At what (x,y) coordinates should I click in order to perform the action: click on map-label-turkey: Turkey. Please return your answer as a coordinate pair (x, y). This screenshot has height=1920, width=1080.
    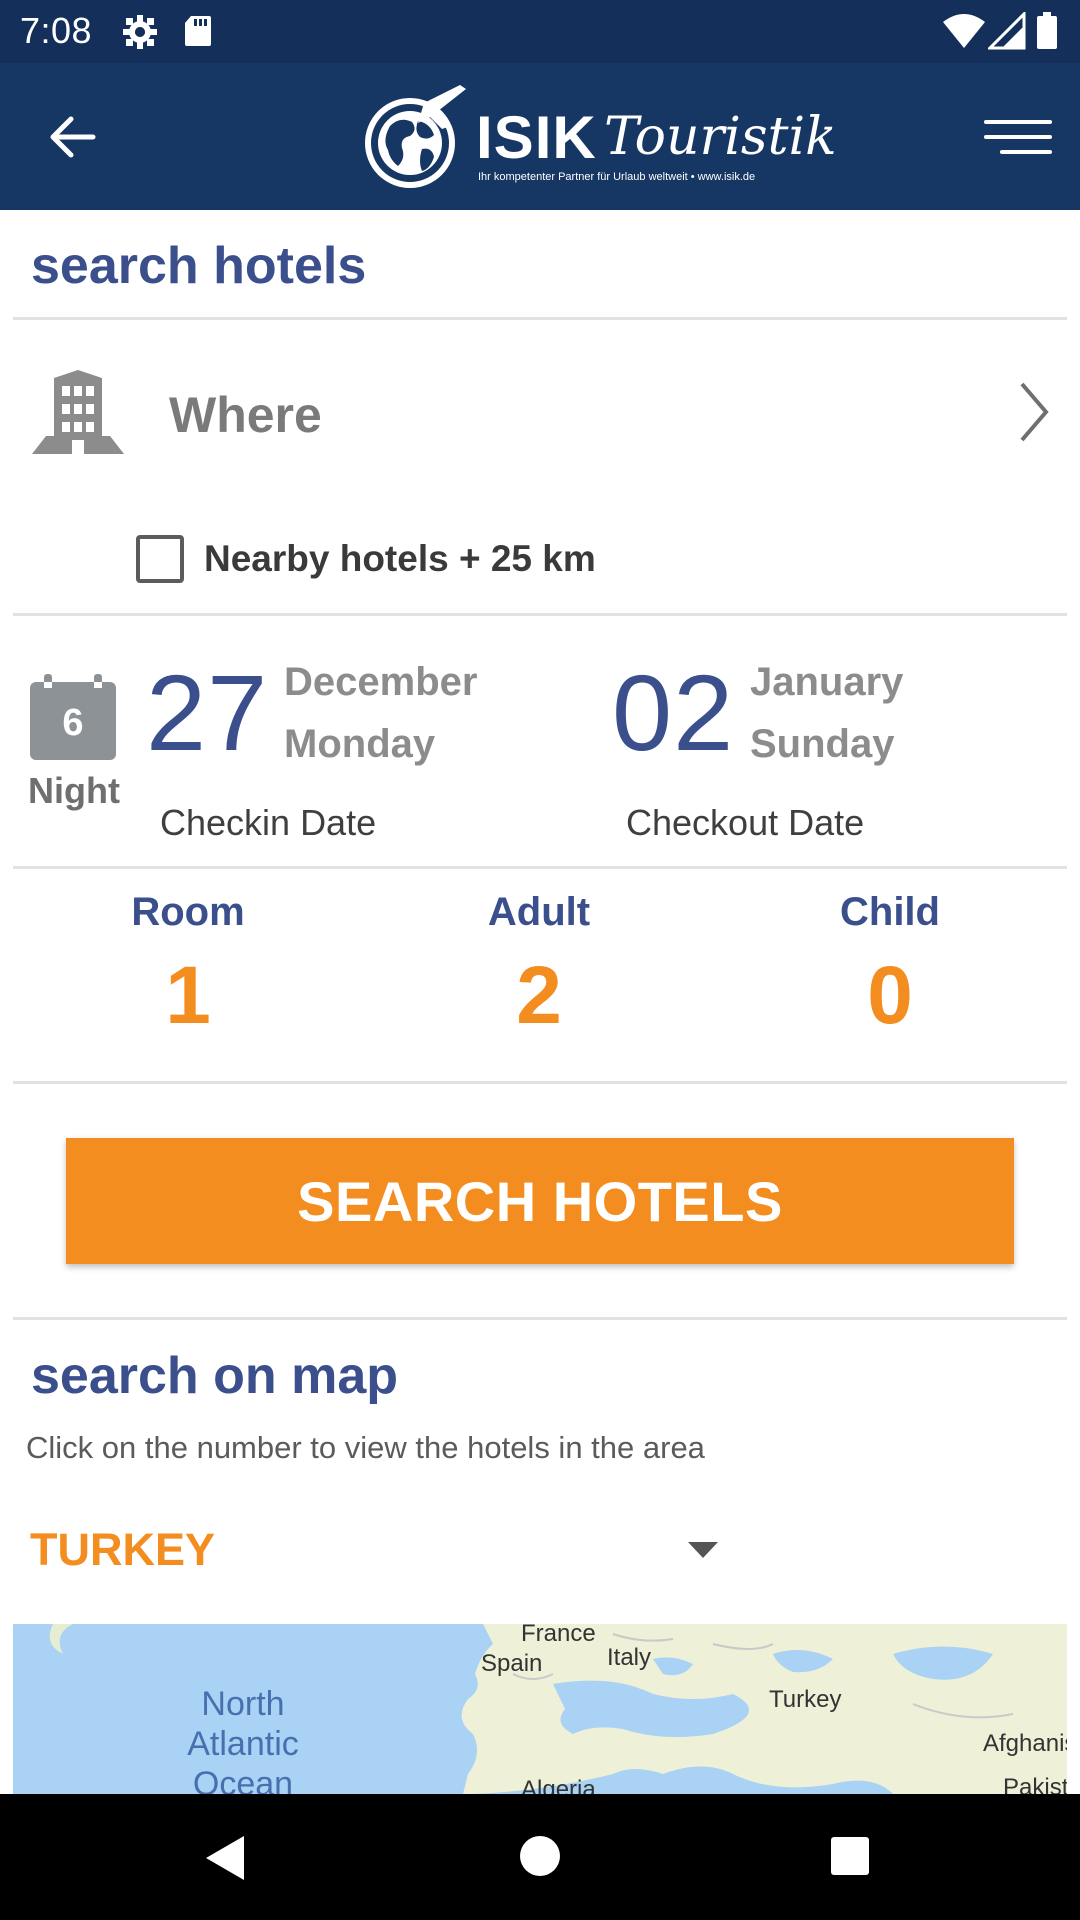
    Looking at the image, I should click on (805, 1699).